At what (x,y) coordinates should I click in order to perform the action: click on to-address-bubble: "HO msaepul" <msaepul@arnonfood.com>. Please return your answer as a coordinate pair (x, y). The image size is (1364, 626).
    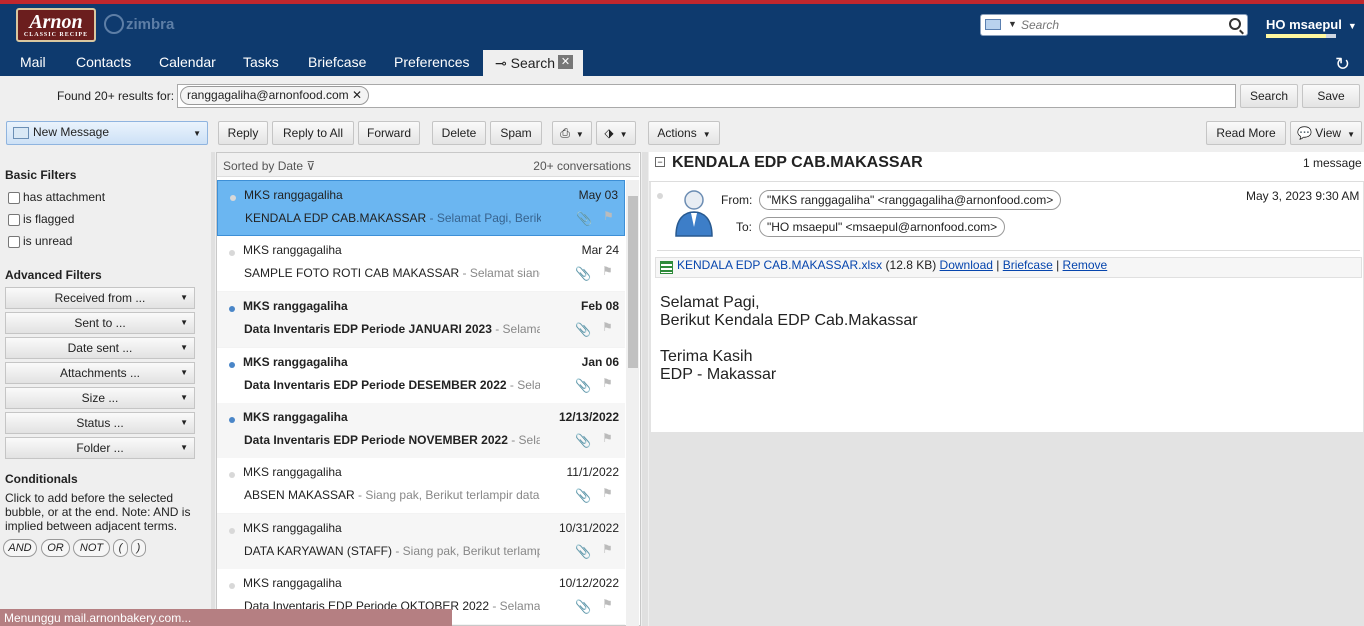
    Looking at the image, I should click on (882, 227).